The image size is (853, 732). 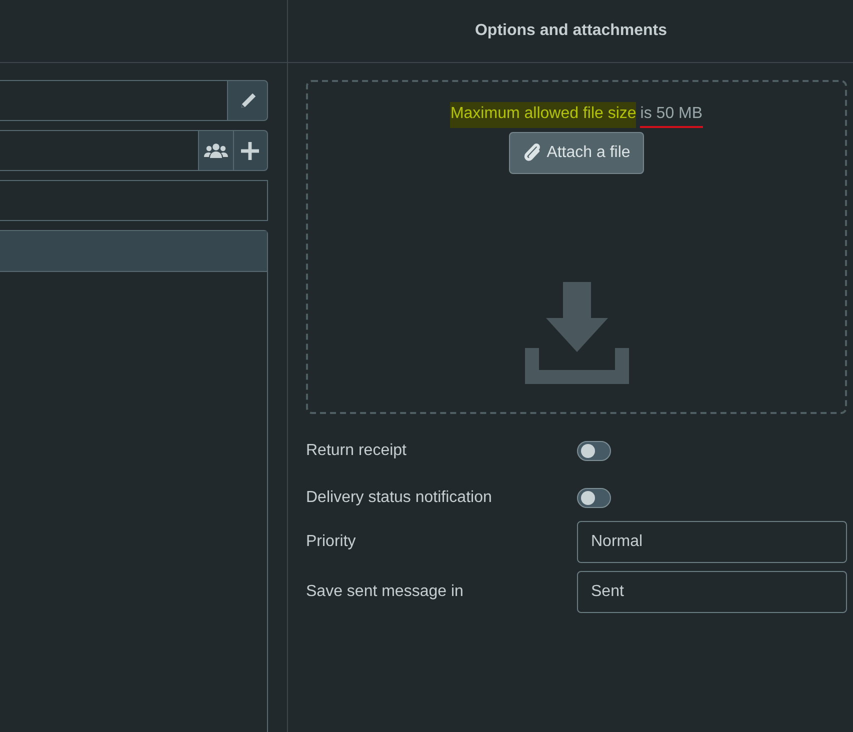 I want to click on option-label: Priority, so click(x=331, y=542).